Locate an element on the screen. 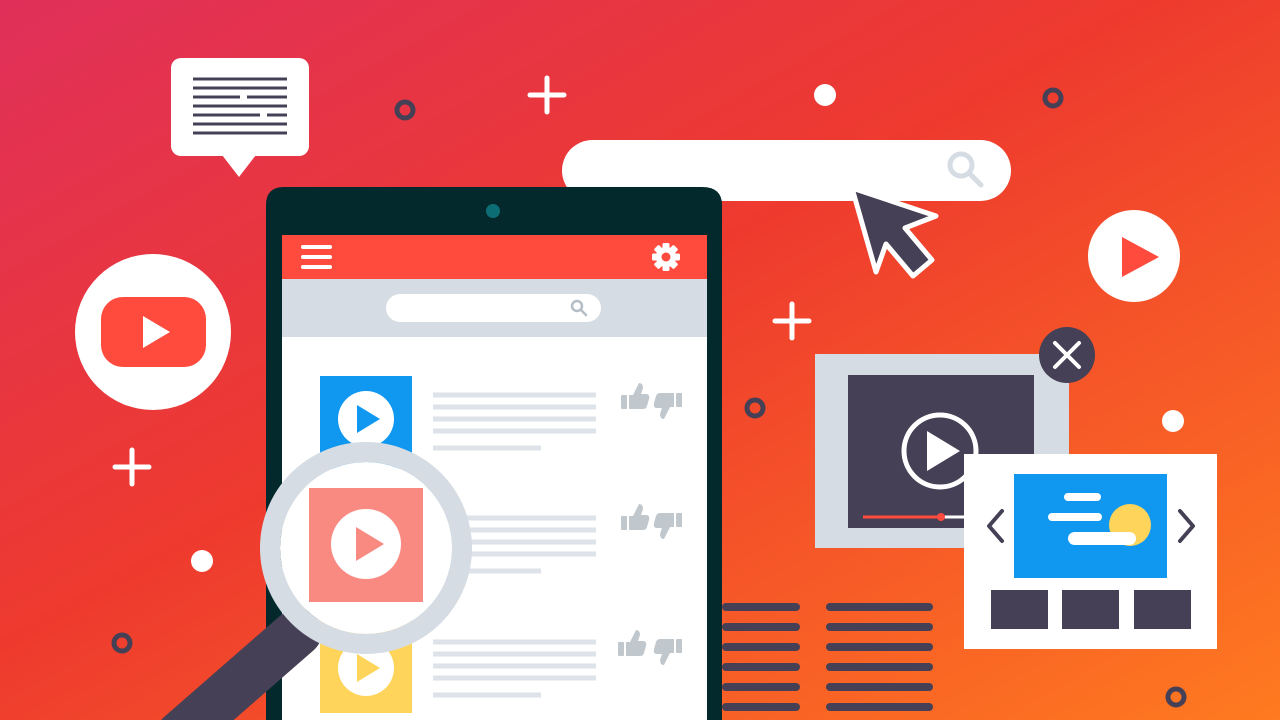 This screenshot has height=720, width=1280. camera-icon is located at coordinates (493, 211).